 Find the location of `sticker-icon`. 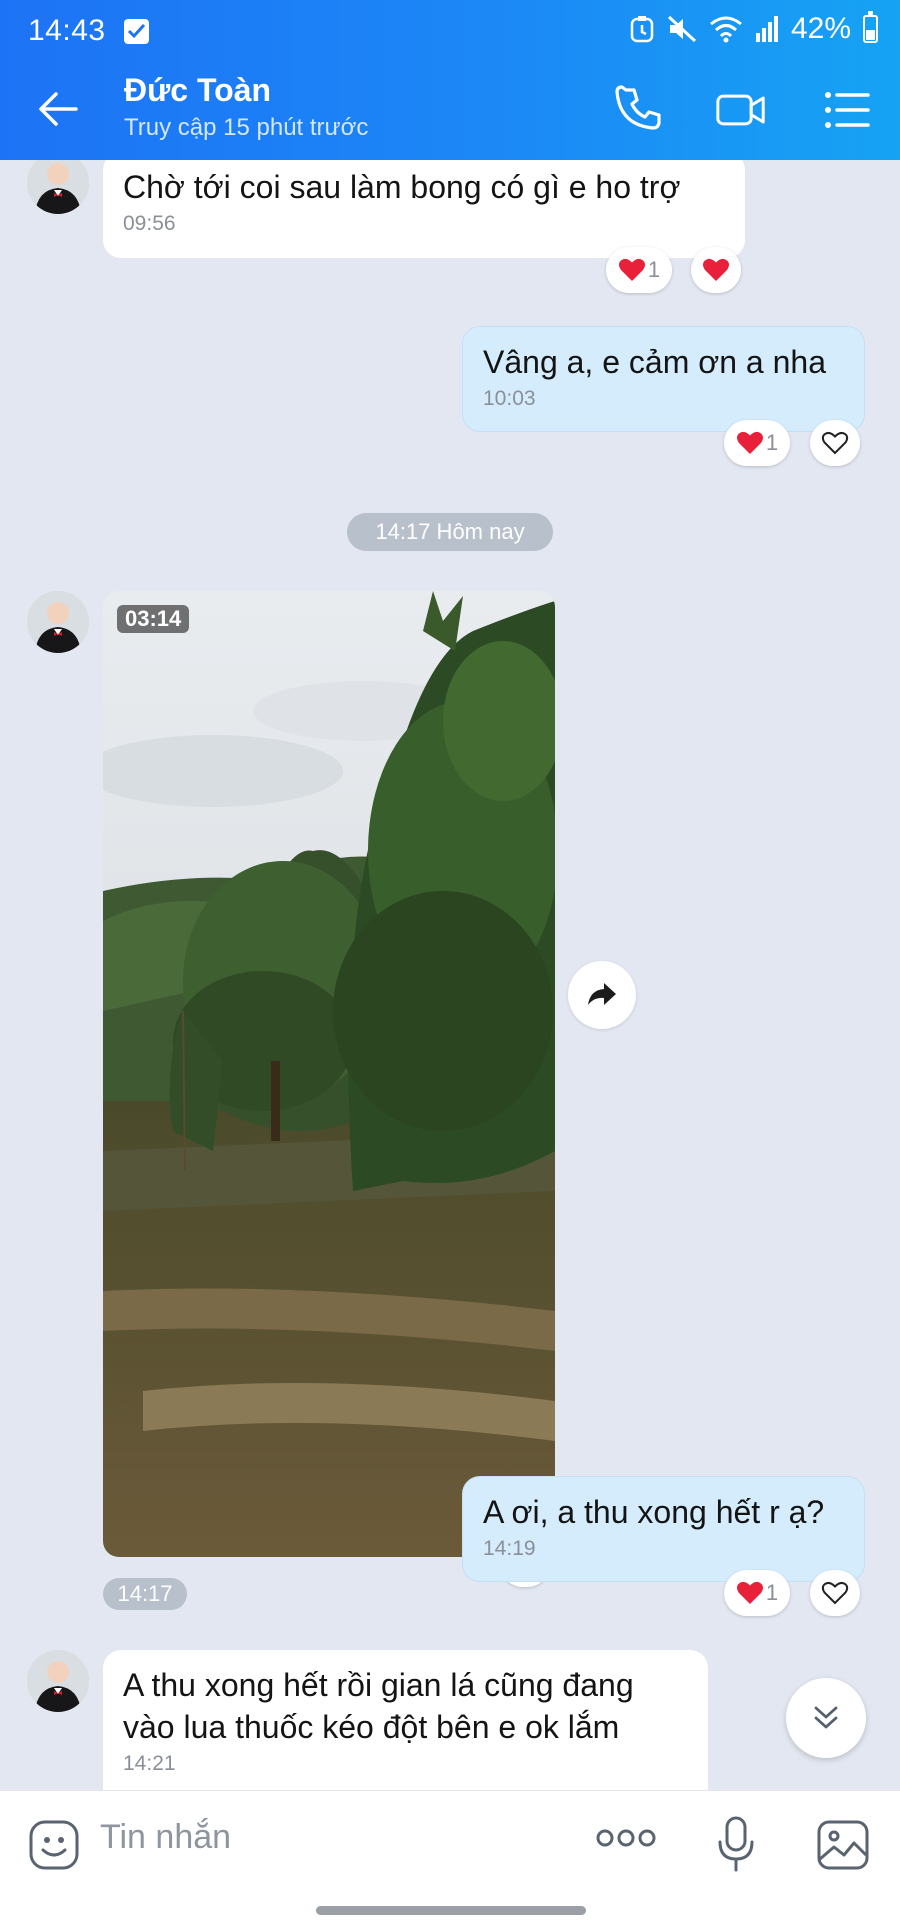

sticker-icon is located at coordinates (54, 1845).